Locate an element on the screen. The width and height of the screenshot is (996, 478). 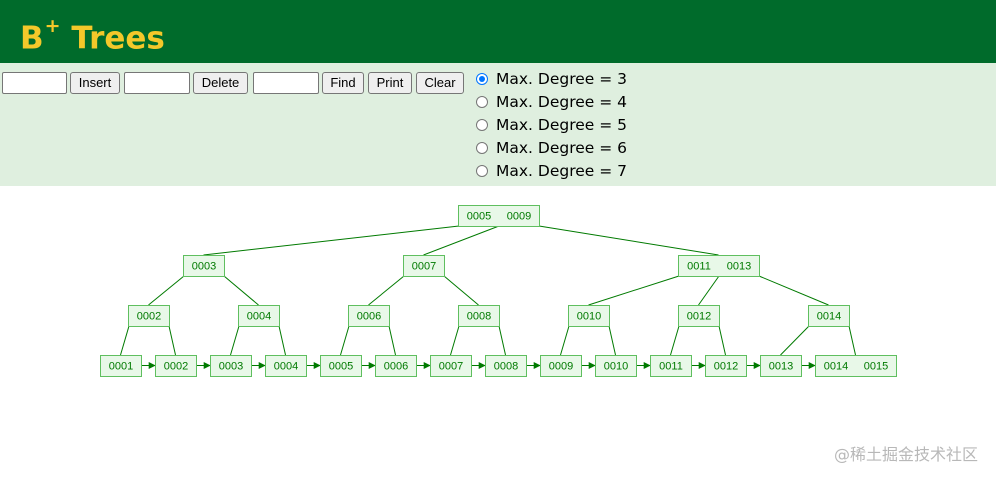
tree-node-key: 0001 is located at coordinates (121, 367).